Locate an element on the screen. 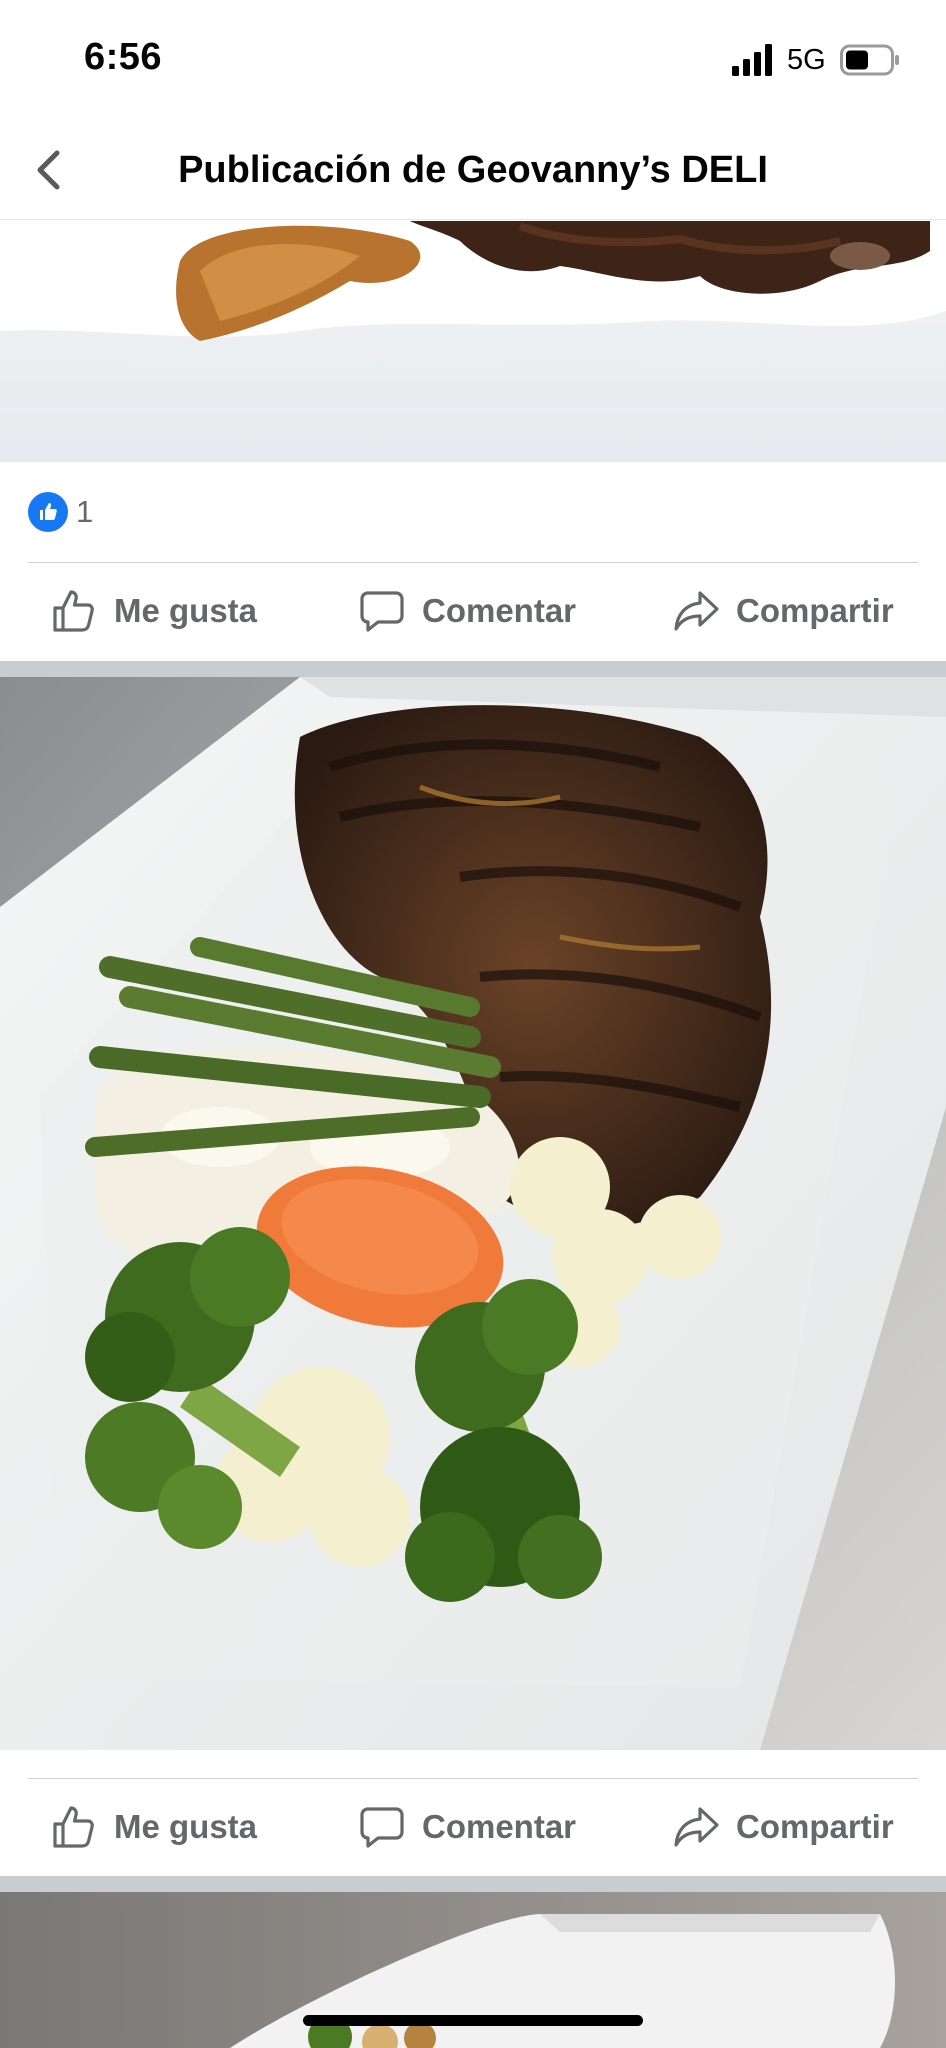 This screenshot has width=946, height=2048. post-1-actions: Me gusta Comentar Compartir is located at coordinates (473, 611).